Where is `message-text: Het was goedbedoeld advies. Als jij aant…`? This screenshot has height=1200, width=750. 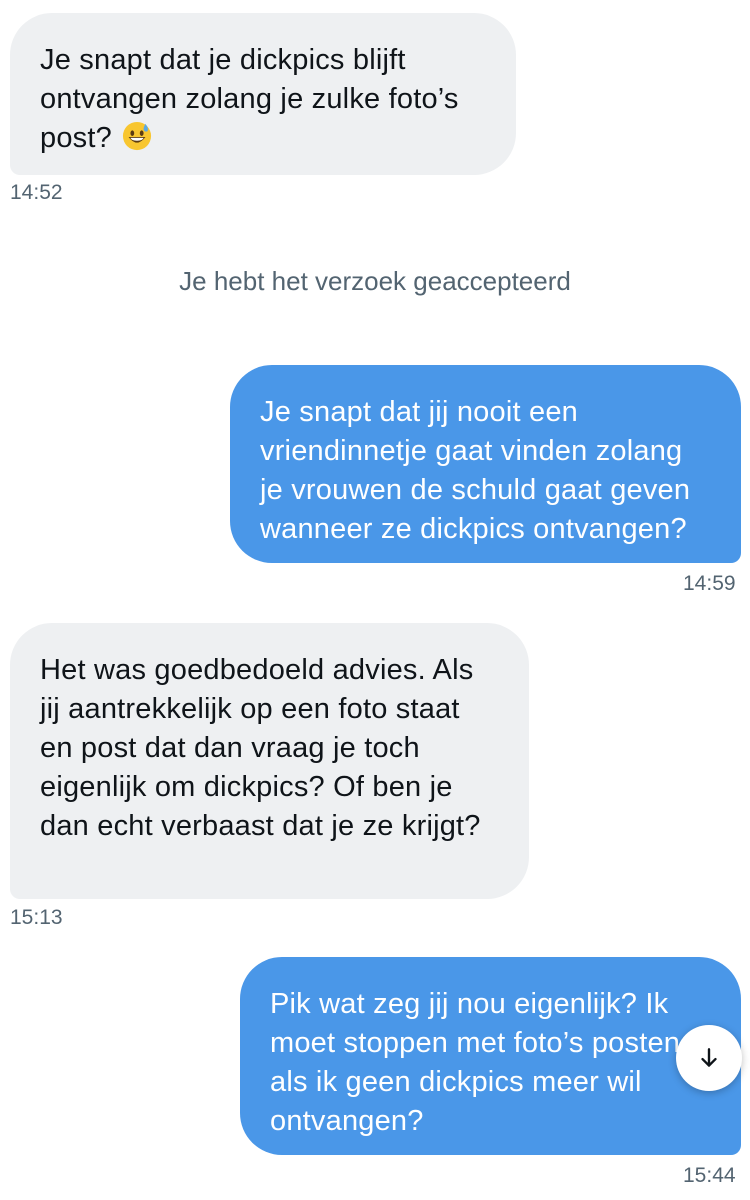
message-text: Het was goedbedoeld advies. Als jij aant… is located at coordinates (260, 748).